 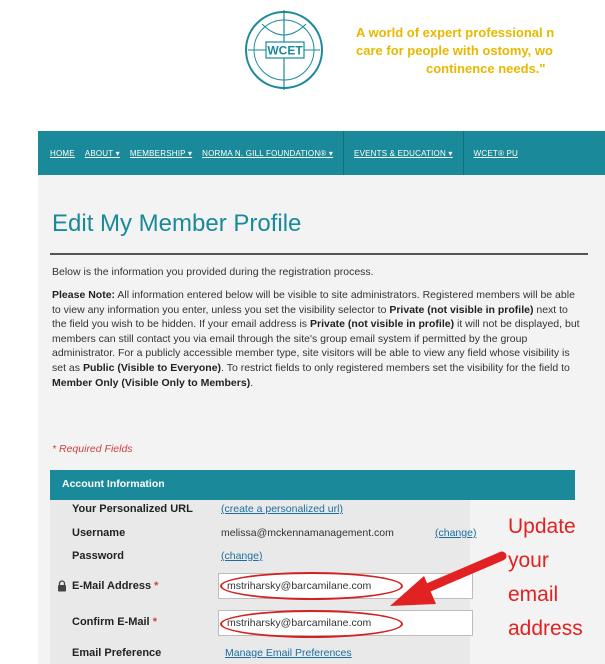 I want to click on email-preference-label: Email Preference, so click(x=117, y=653).